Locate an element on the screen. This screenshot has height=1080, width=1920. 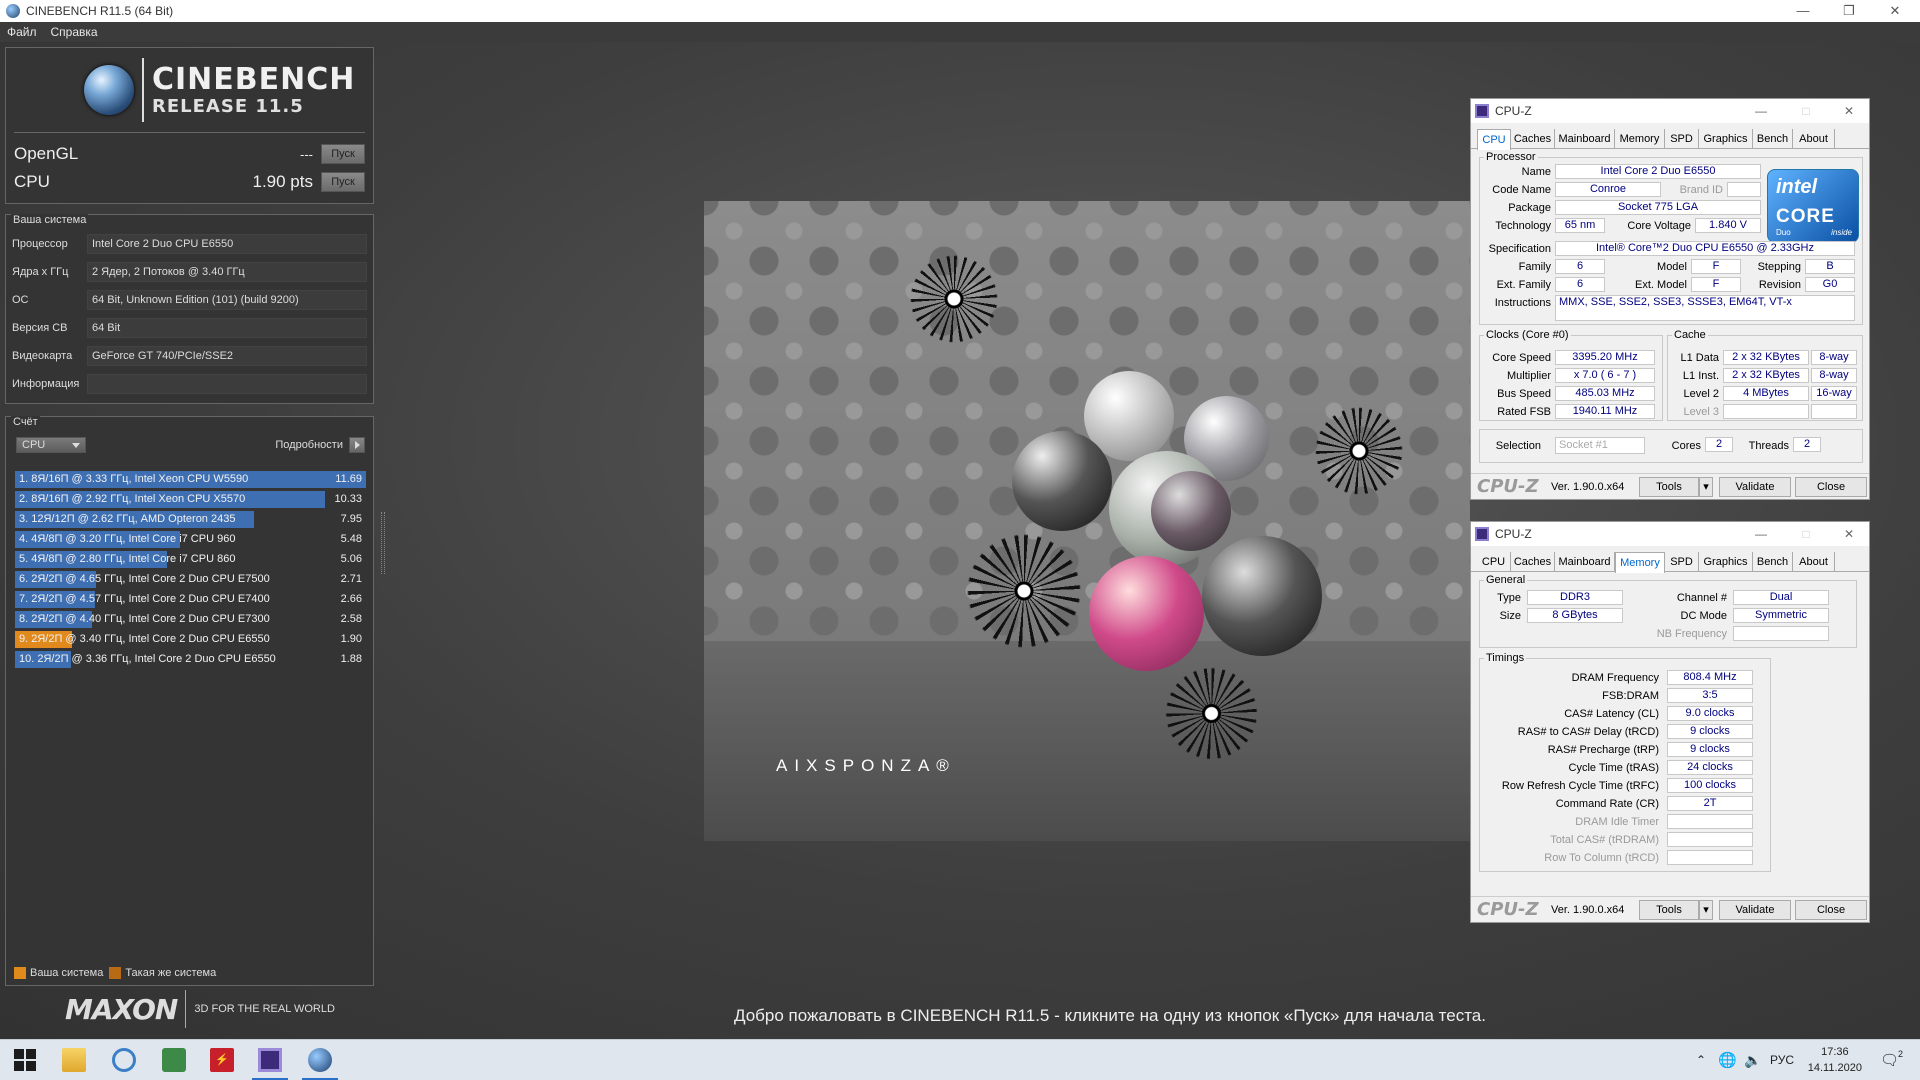
maximize-icon: ❐ is located at coordinates (1849, 11).